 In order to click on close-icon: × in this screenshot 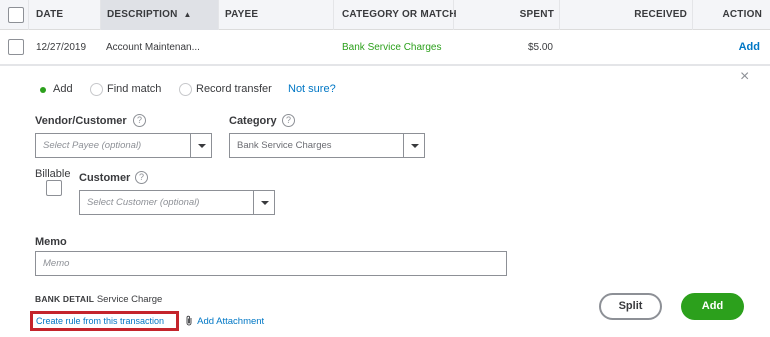, I will do `click(744, 77)`.